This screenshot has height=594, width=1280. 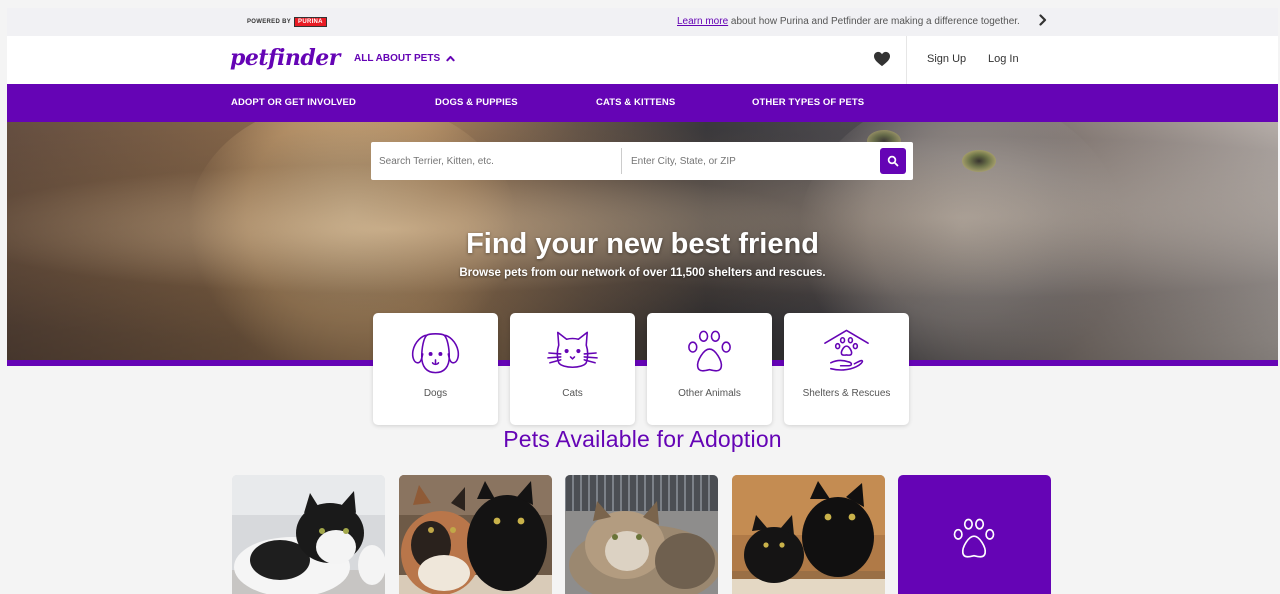 I want to click on search-divider, so click(x=621, y=161).